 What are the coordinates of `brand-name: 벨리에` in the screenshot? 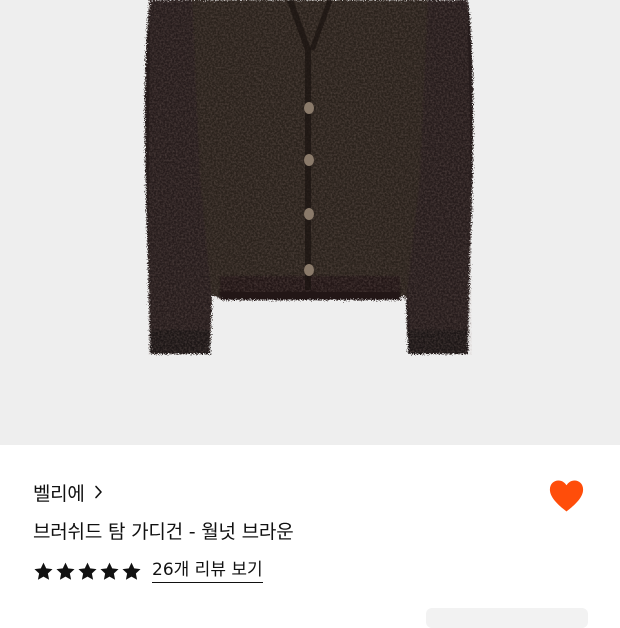 It's located at (59, 493).